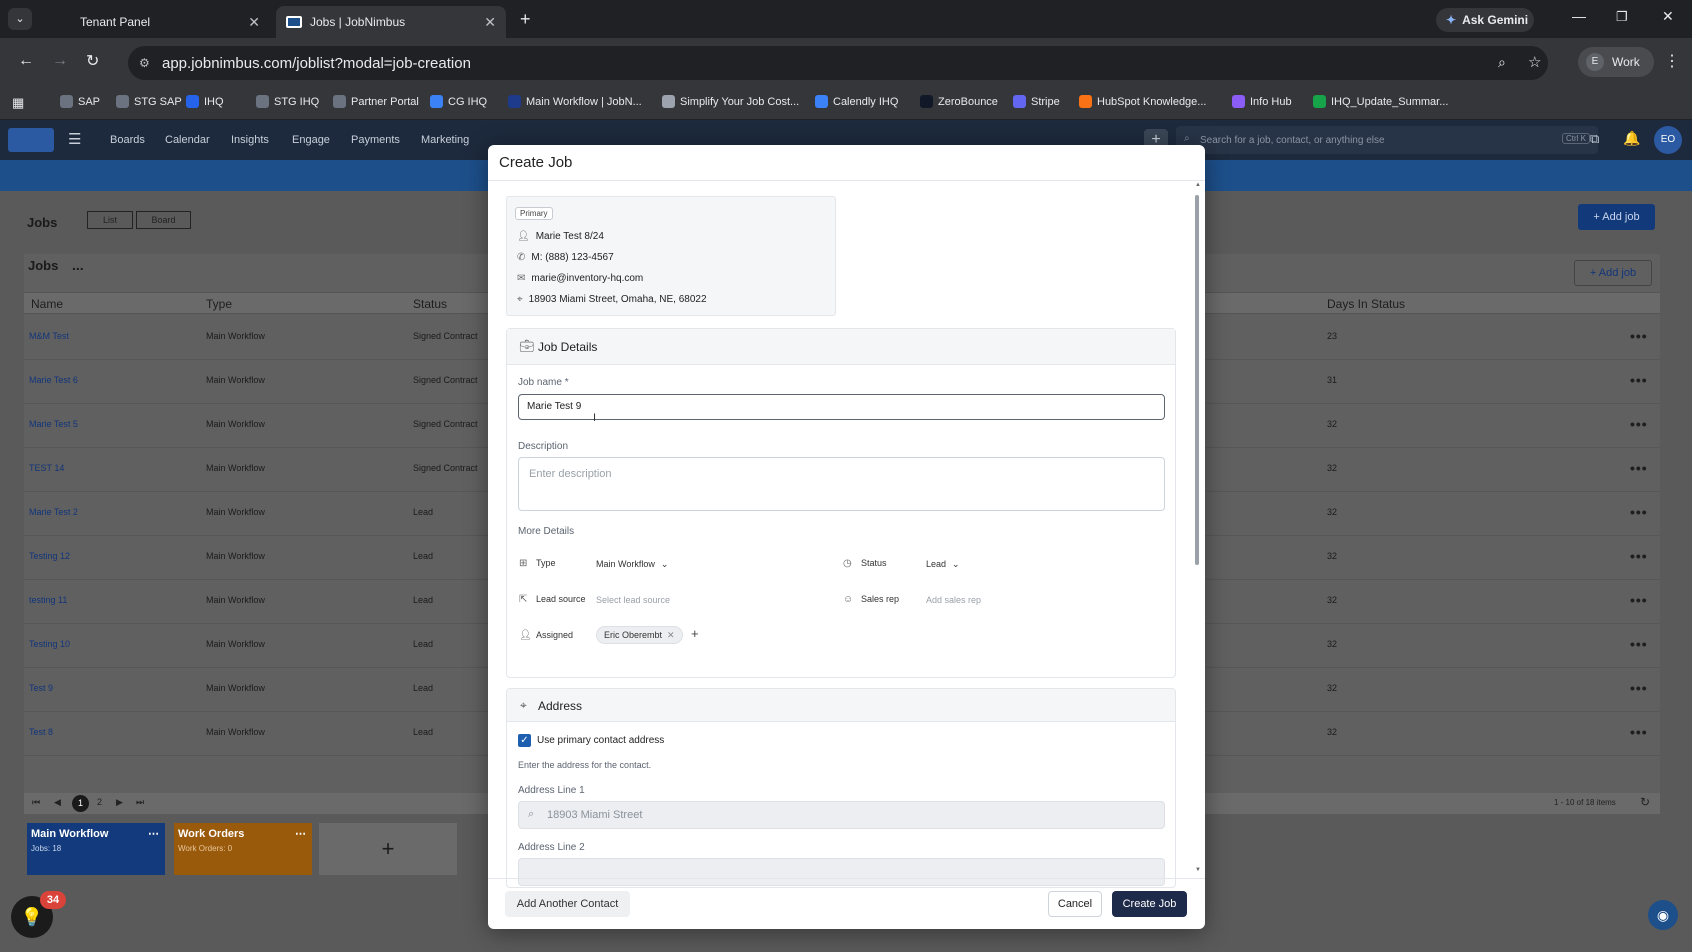 This screenshot has height=952, width=1692. What do you see at coordinates (49, 336) in the screenshot?
I see `job-name-link: M&M Test` at bounding box center [49, 336].